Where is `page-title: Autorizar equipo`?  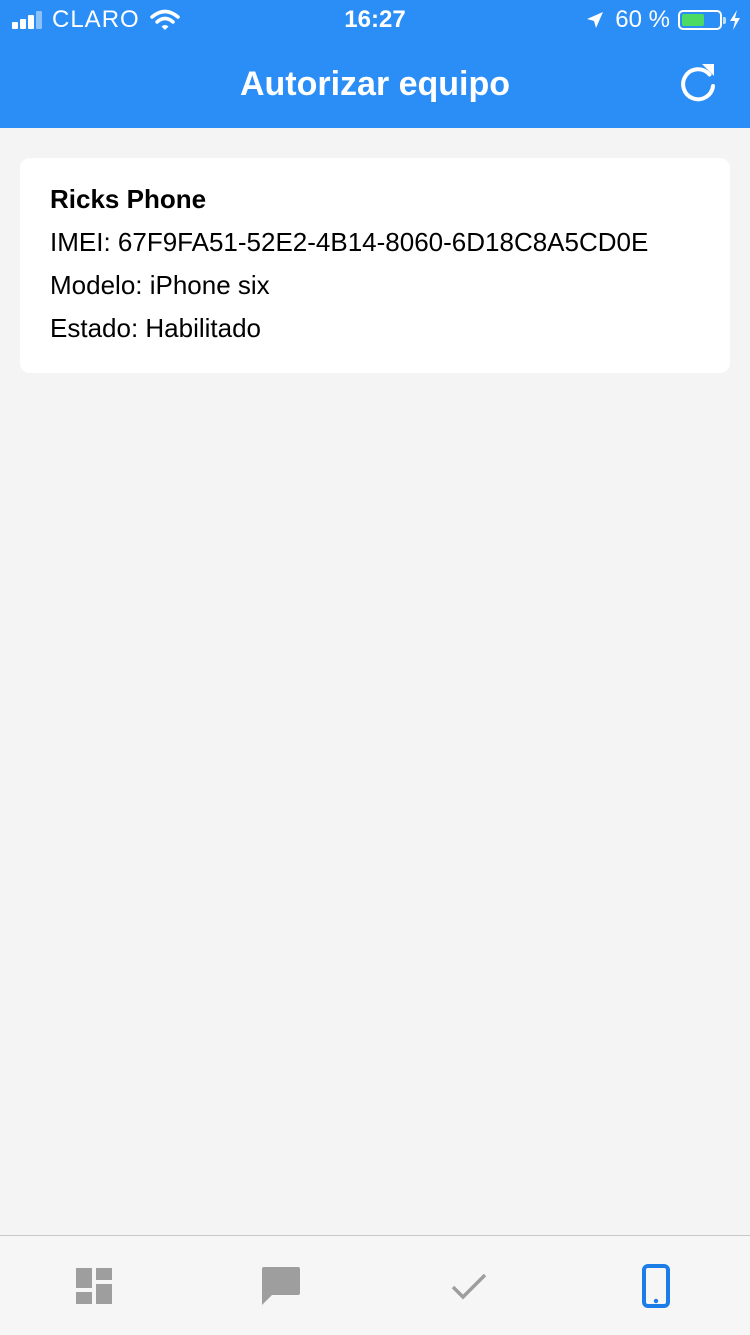
page-title: Autorizar equipo is located at coordinates (375, 84).